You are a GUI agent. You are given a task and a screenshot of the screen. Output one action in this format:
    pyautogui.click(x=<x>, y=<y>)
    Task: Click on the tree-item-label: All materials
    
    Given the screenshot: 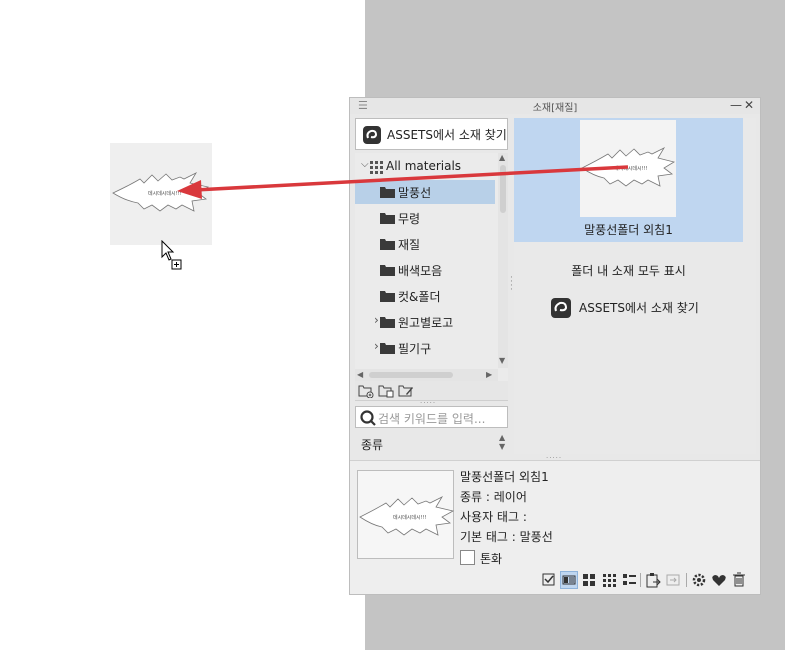 What is the action you would take?
    pyautogui.click(x=424, y=166)
    